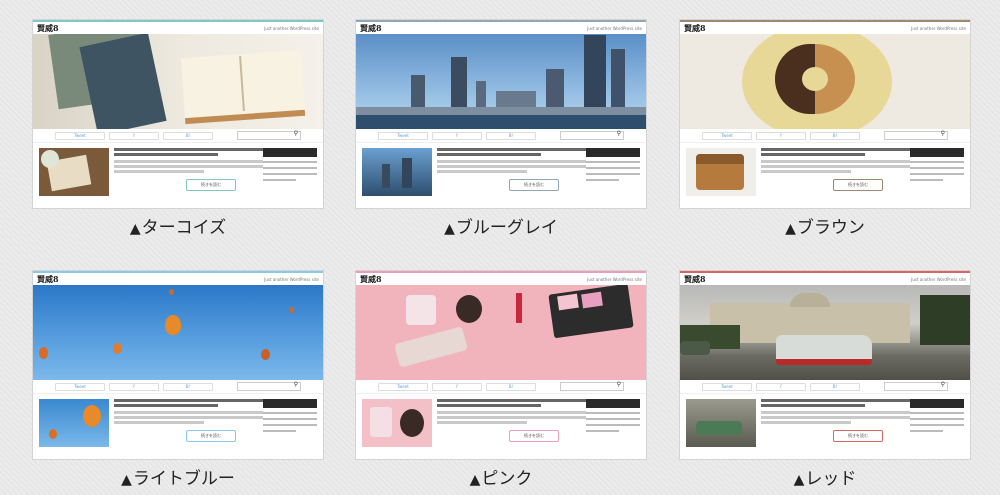 Image resolution: width=1000 pixels, height=495 pixels. Describe the element at coordinates (501, 81) in the screenshot. I see `hero-image-city` at that location.